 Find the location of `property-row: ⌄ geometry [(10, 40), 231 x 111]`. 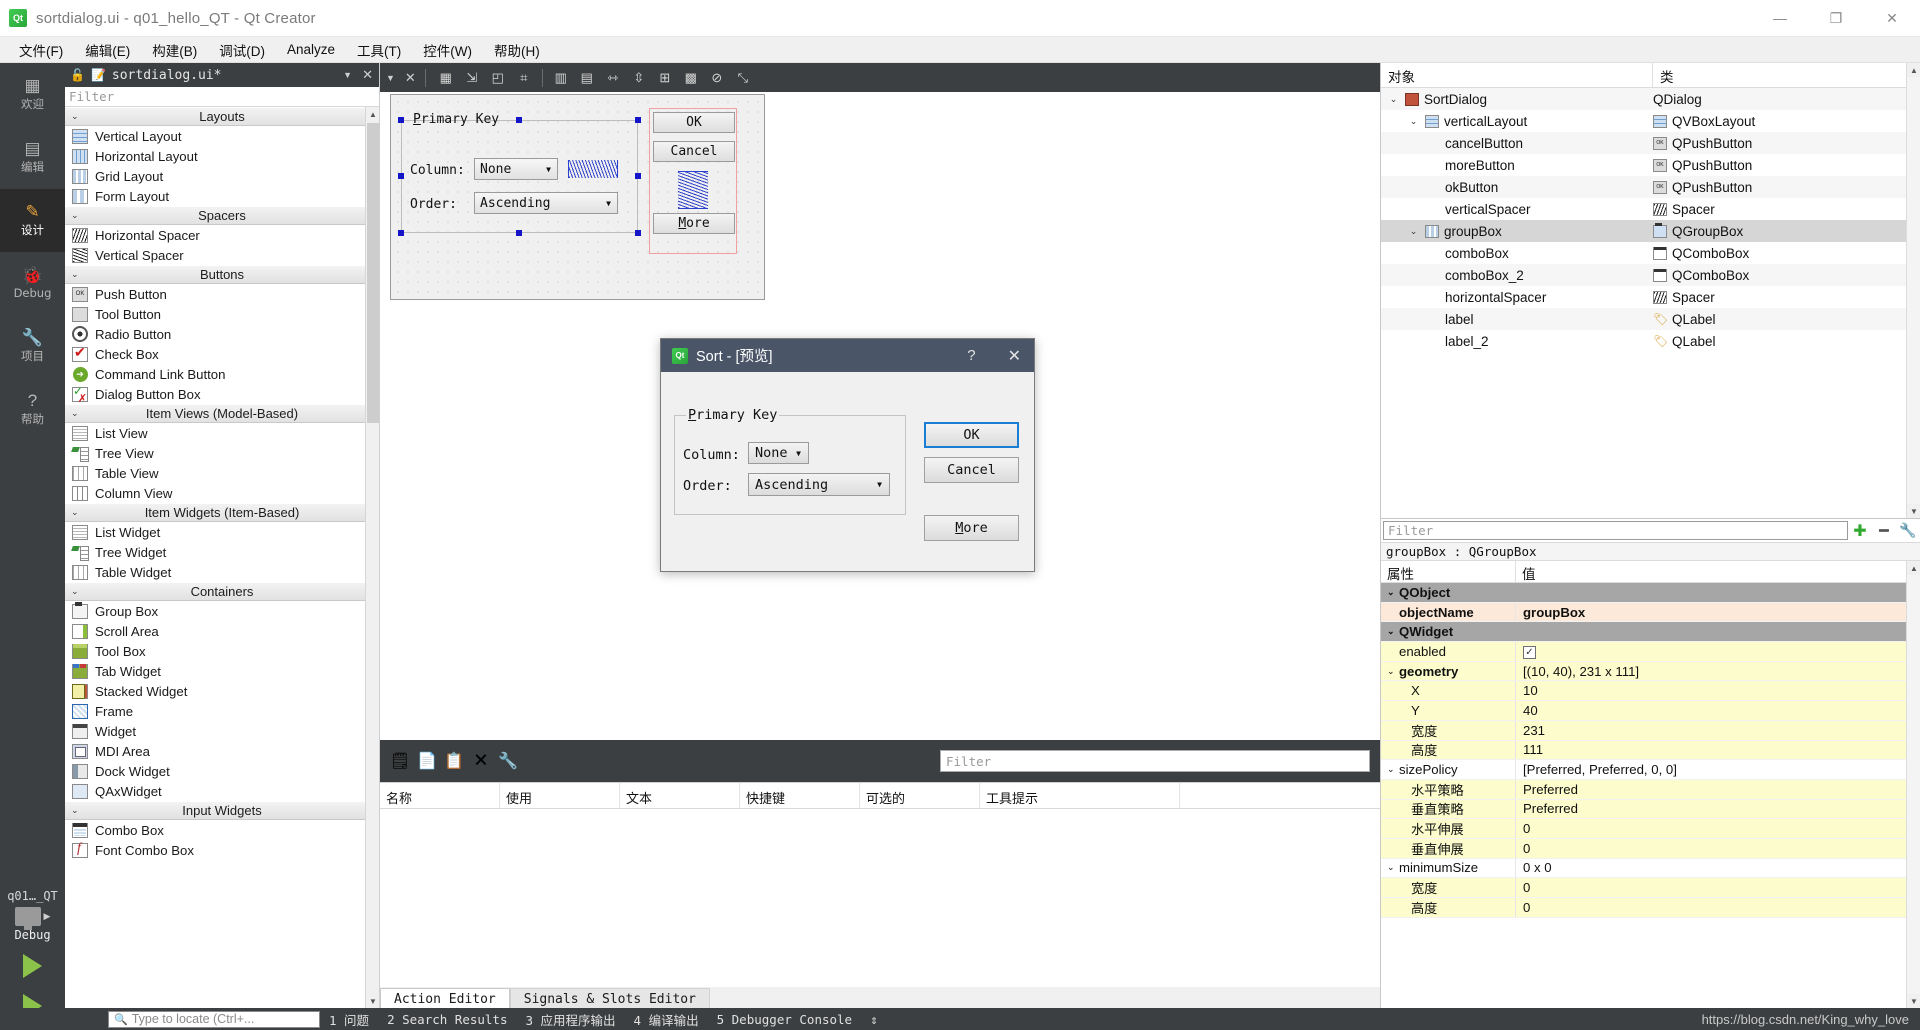

property-row: ⌄ geometry [(10, 40), 231 x 111] is located at coordinates (1650, 671).